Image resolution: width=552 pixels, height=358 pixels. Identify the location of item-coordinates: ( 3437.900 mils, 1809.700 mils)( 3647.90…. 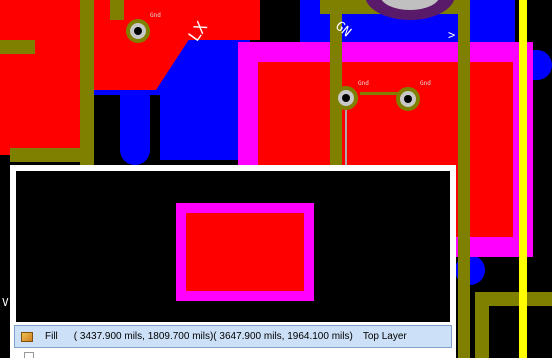
(213, 336).